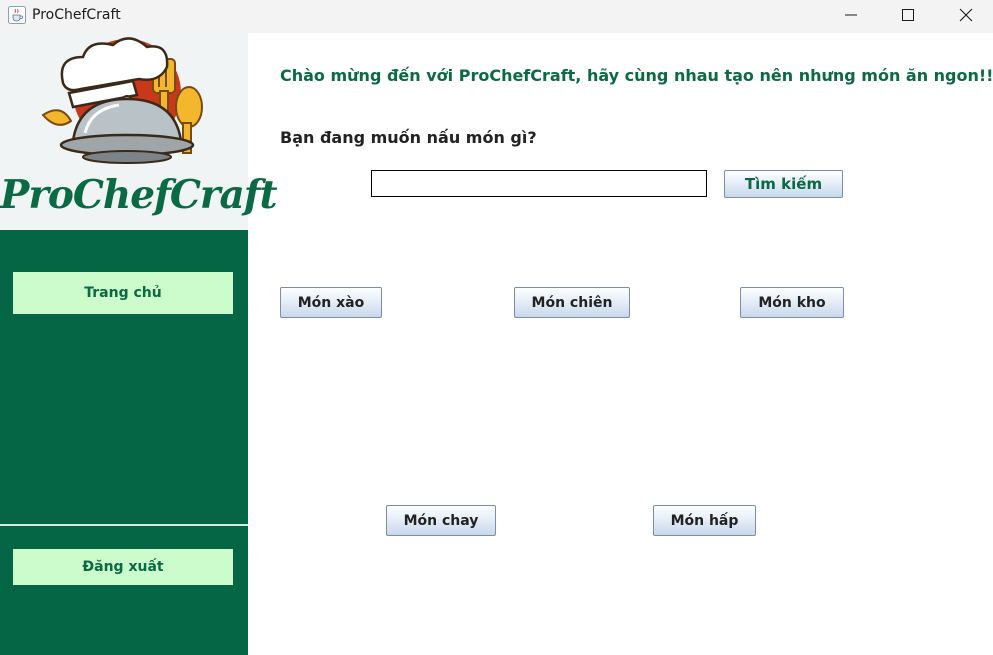 This screenshot has width=993, height=655. What do you see at coordinates (539, 183) in the screenshot?
I see `search-input` at bounding box center [539, 183].